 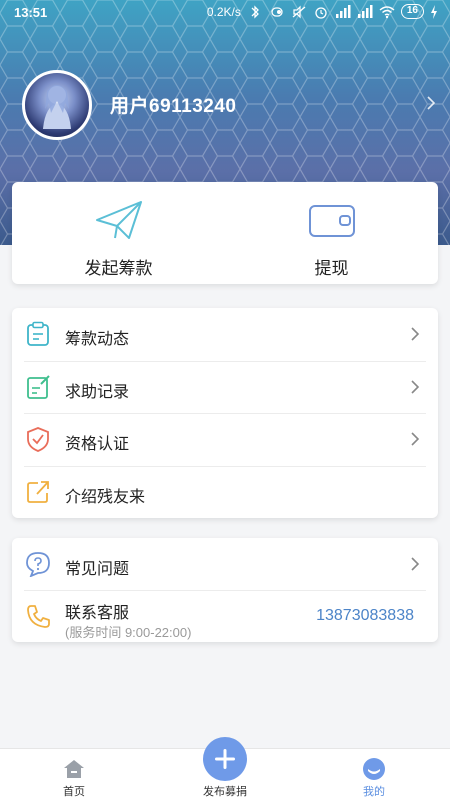 What do you see at coordinates (225, 564) in the screenshot?
I see `menu-item-faq: 常见问题` at bounding box center [225, 564].